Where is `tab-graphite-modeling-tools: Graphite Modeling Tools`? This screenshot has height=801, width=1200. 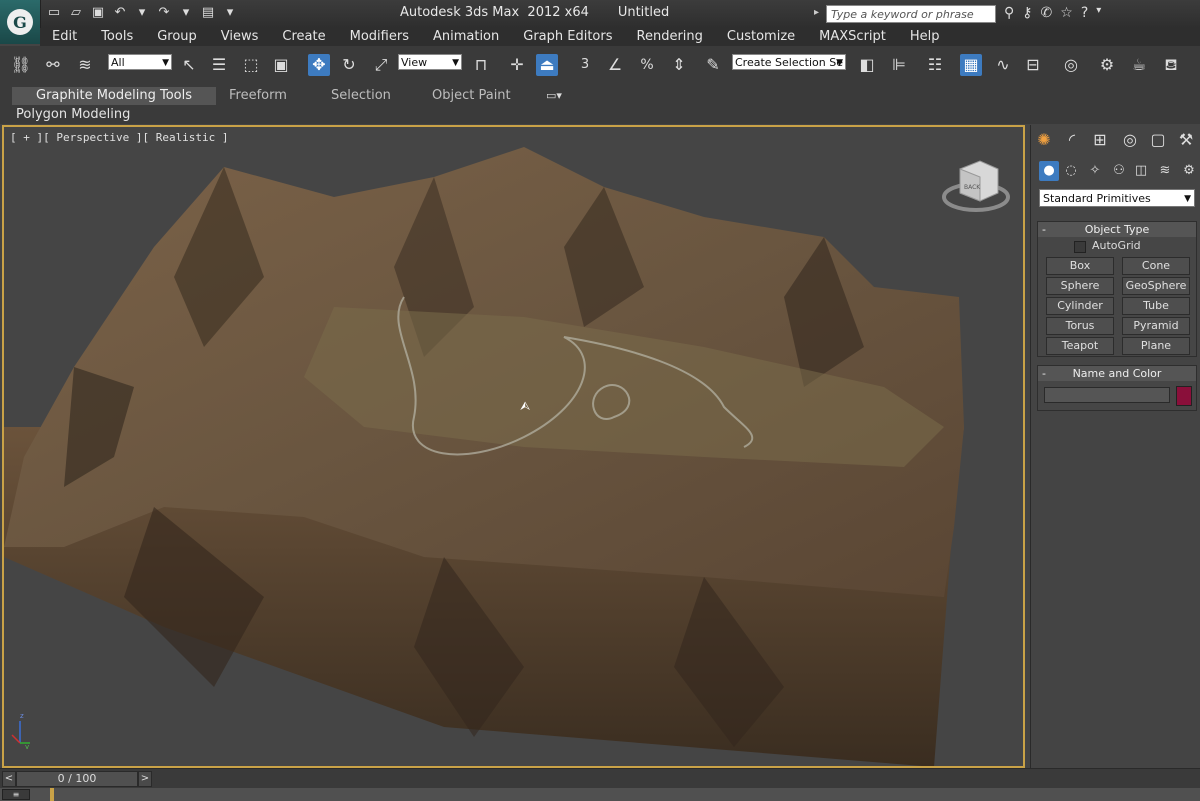 tab-graphite-modeling-tools: Graphite Modeling Tools is located at coordinates (114, 96).